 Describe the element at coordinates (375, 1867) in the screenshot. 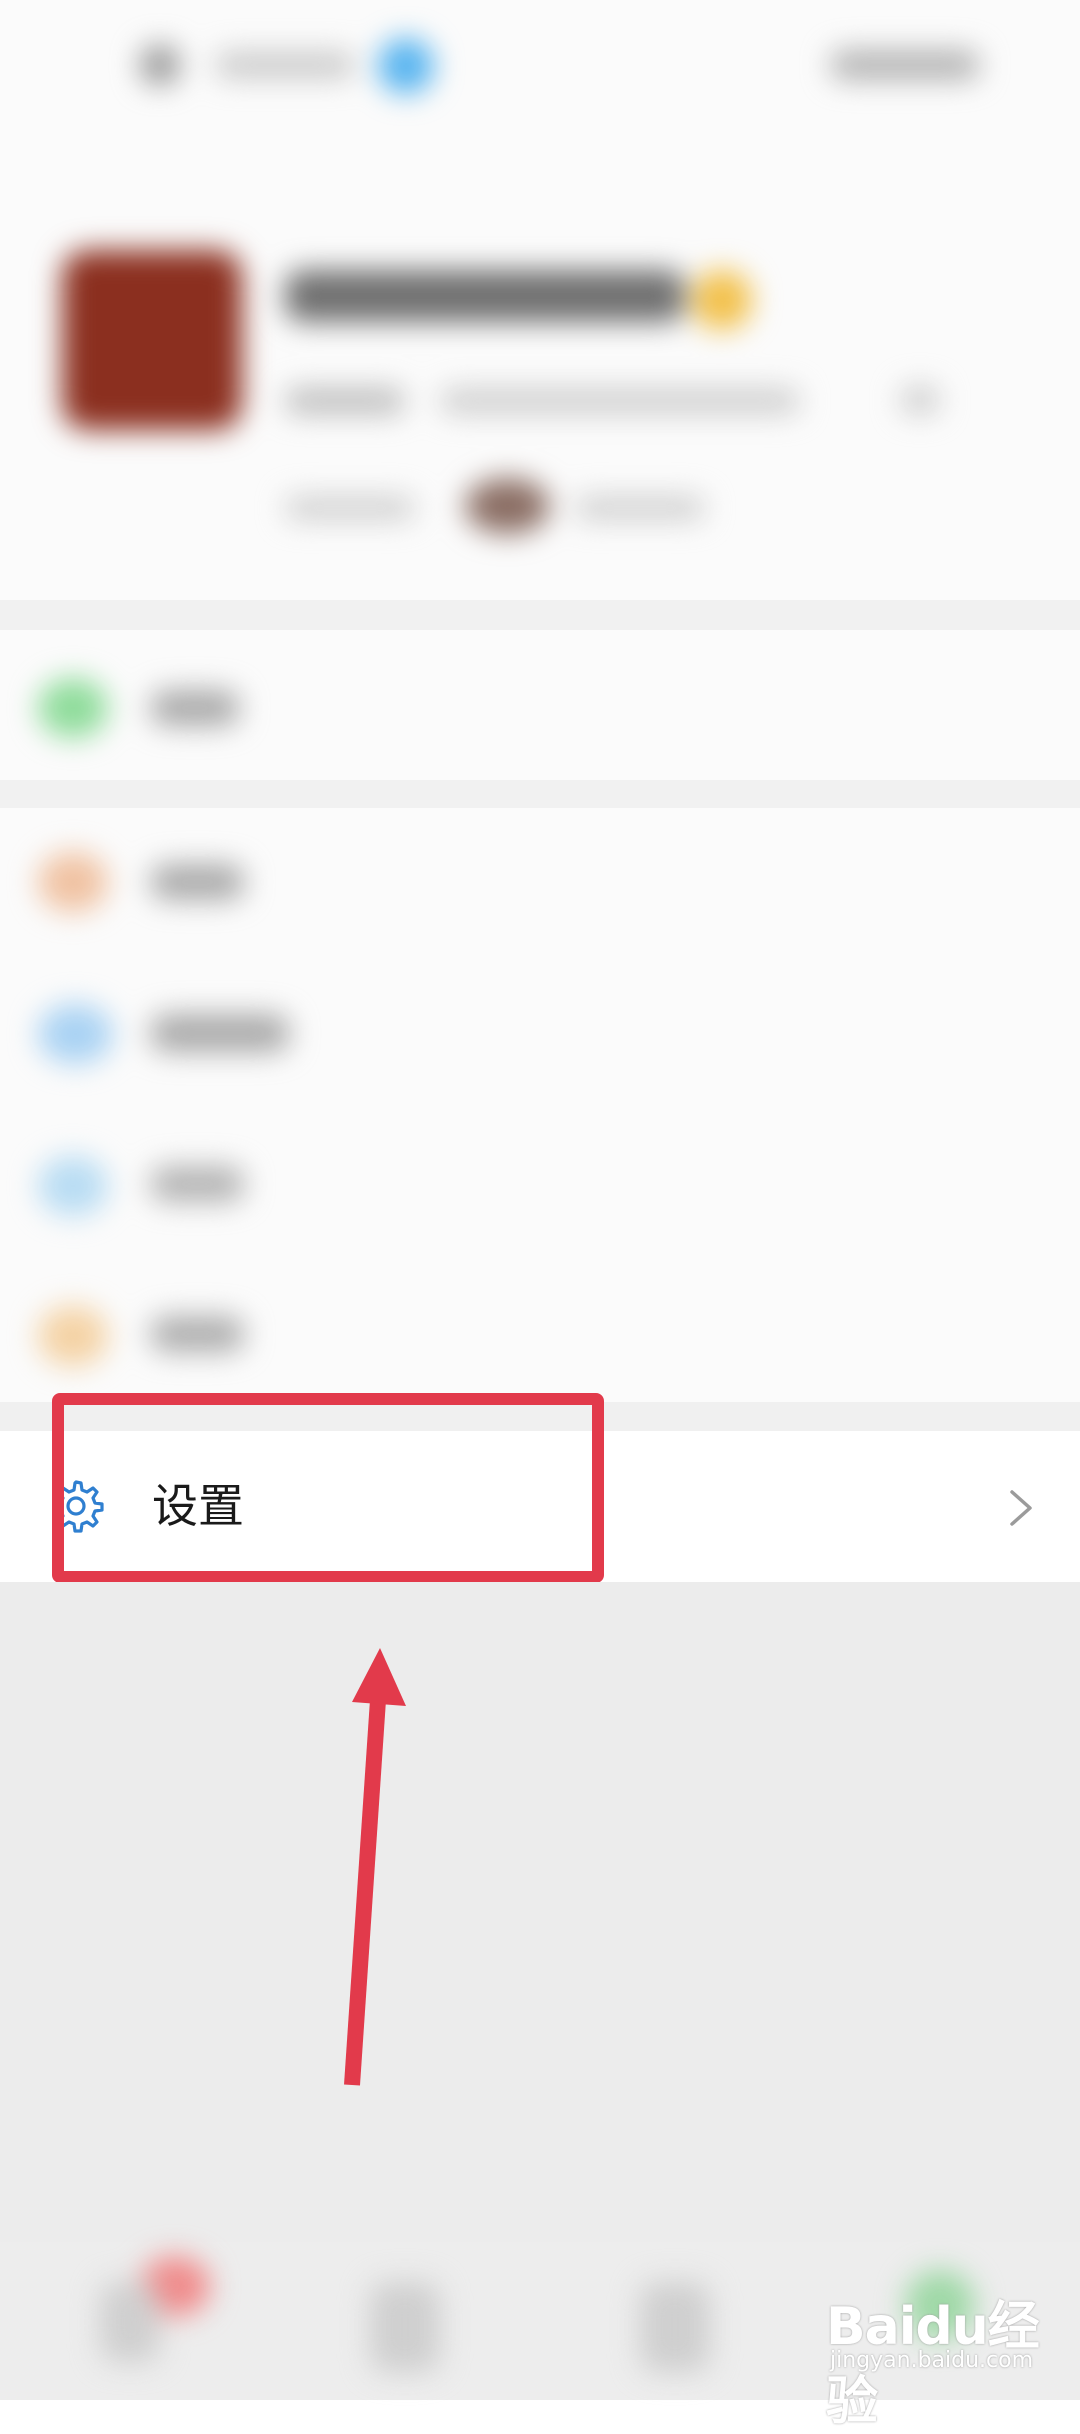

I see `pointer-arrow` at that location.